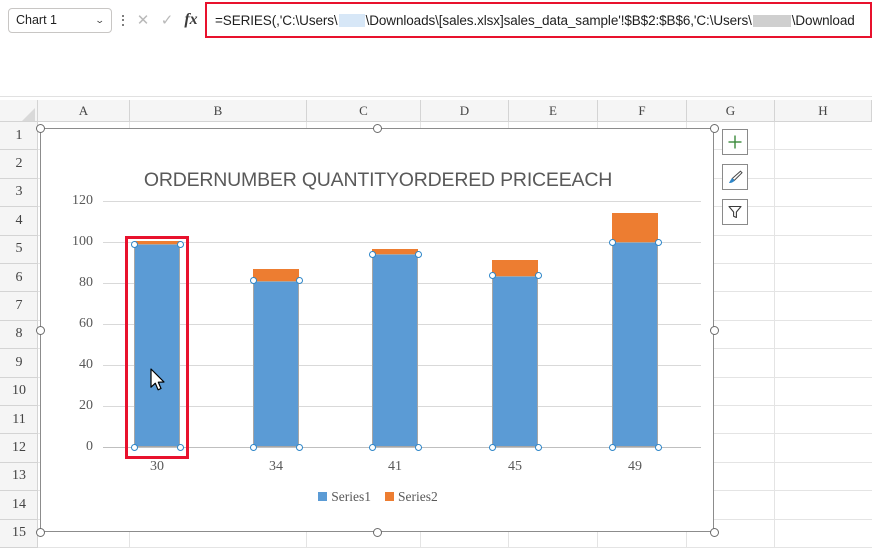  I want to click on chart-resize-handle-s, so click(377, 532).